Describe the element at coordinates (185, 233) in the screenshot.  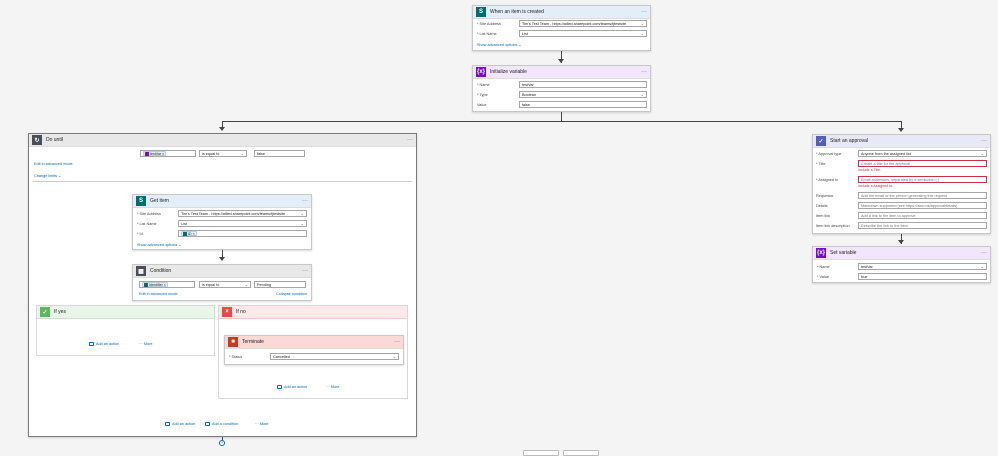
I see `sharepoint-icon` at that location.